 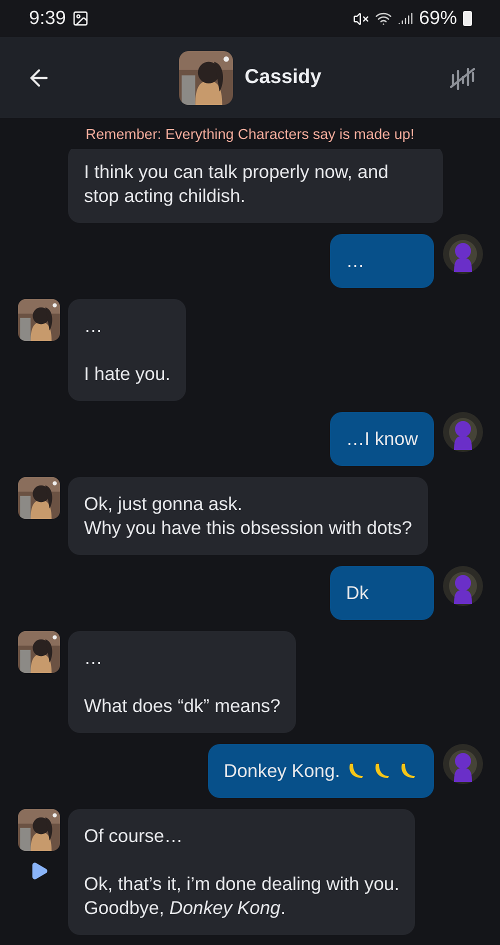 I want to click on signal-icon, so click(x=405, y=18).